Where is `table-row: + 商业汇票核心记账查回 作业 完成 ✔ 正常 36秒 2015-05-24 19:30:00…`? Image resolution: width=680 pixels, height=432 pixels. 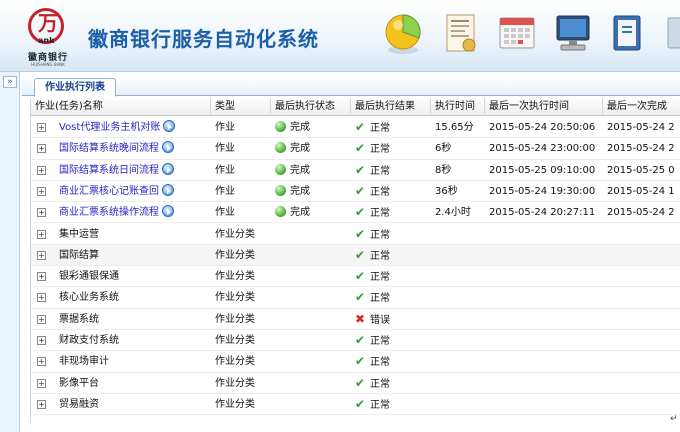
table-row: + 商业汇票核心记账查回 作业 完成 ✔ 正常 36秒 2015-05-24 19:30:00… is located at coordinates (355, 192).